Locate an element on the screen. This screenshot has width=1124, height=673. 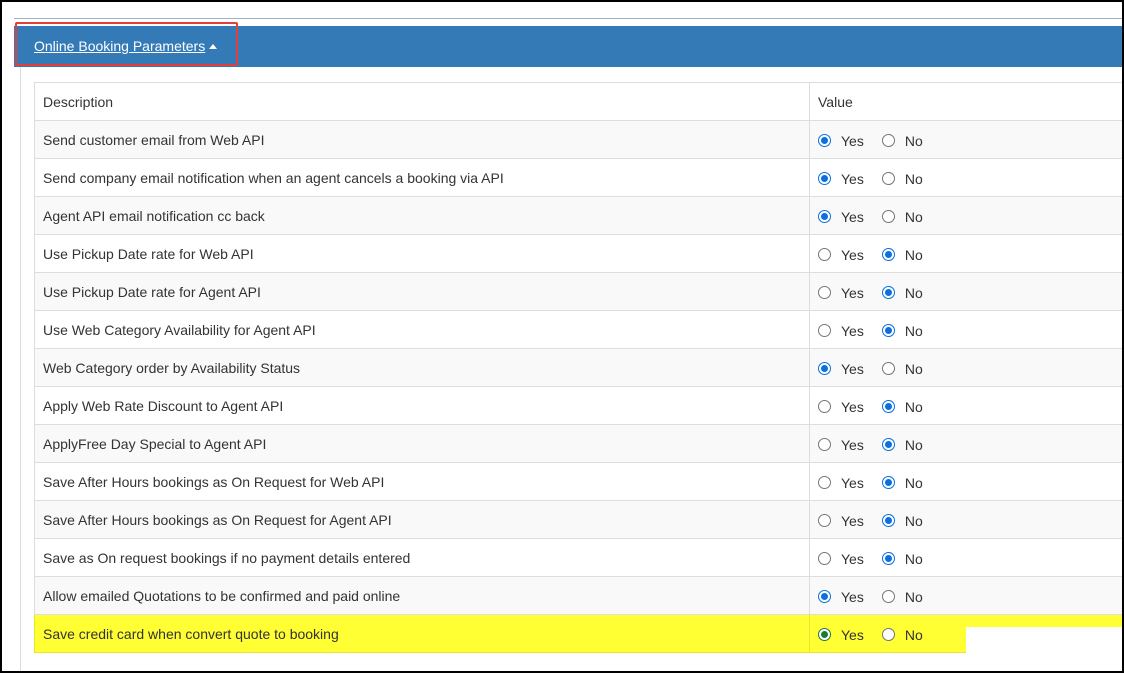
column-header-value: Value is located at coordinates (966, 101).